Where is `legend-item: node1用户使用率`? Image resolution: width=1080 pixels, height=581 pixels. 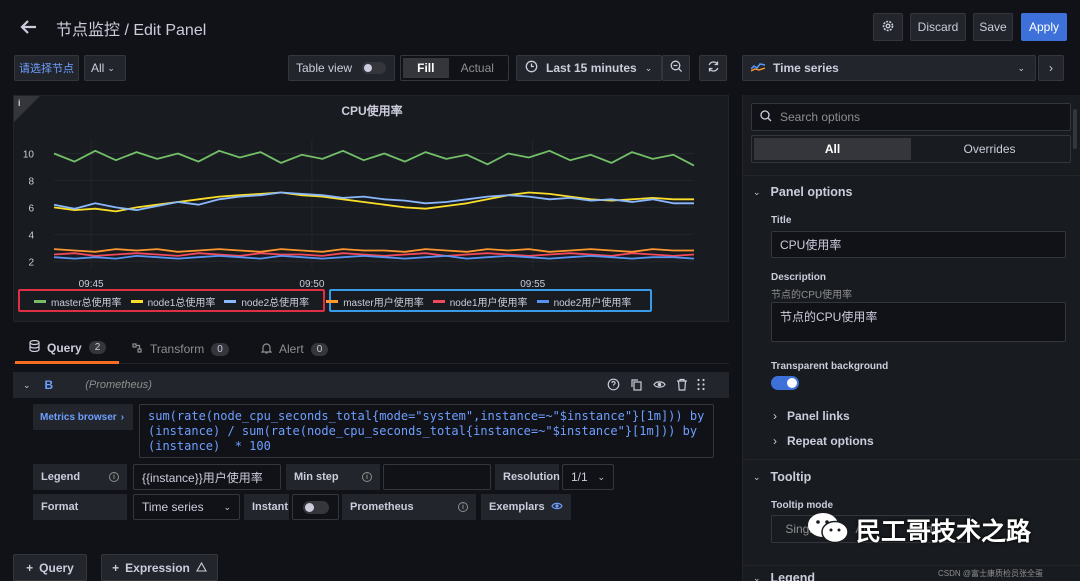
legend-item: node1用户使用率 is located at coordinates (480, 301).